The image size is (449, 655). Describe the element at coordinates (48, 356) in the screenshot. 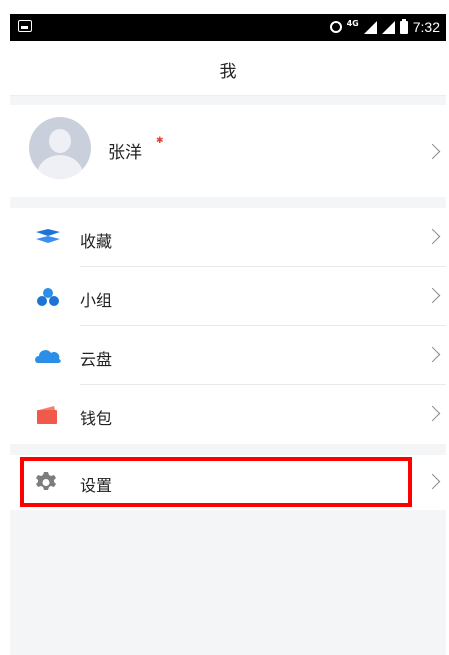

I see `cloud-icon` at that location.